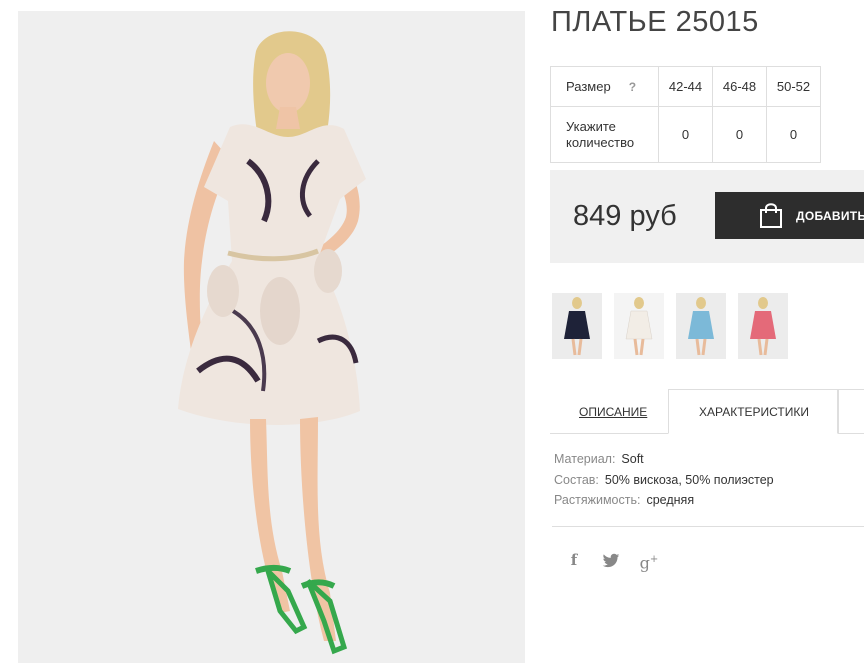 This screenshot has width=864, height=663. I want to click on thumb-pink-dress, so click(763, 326).